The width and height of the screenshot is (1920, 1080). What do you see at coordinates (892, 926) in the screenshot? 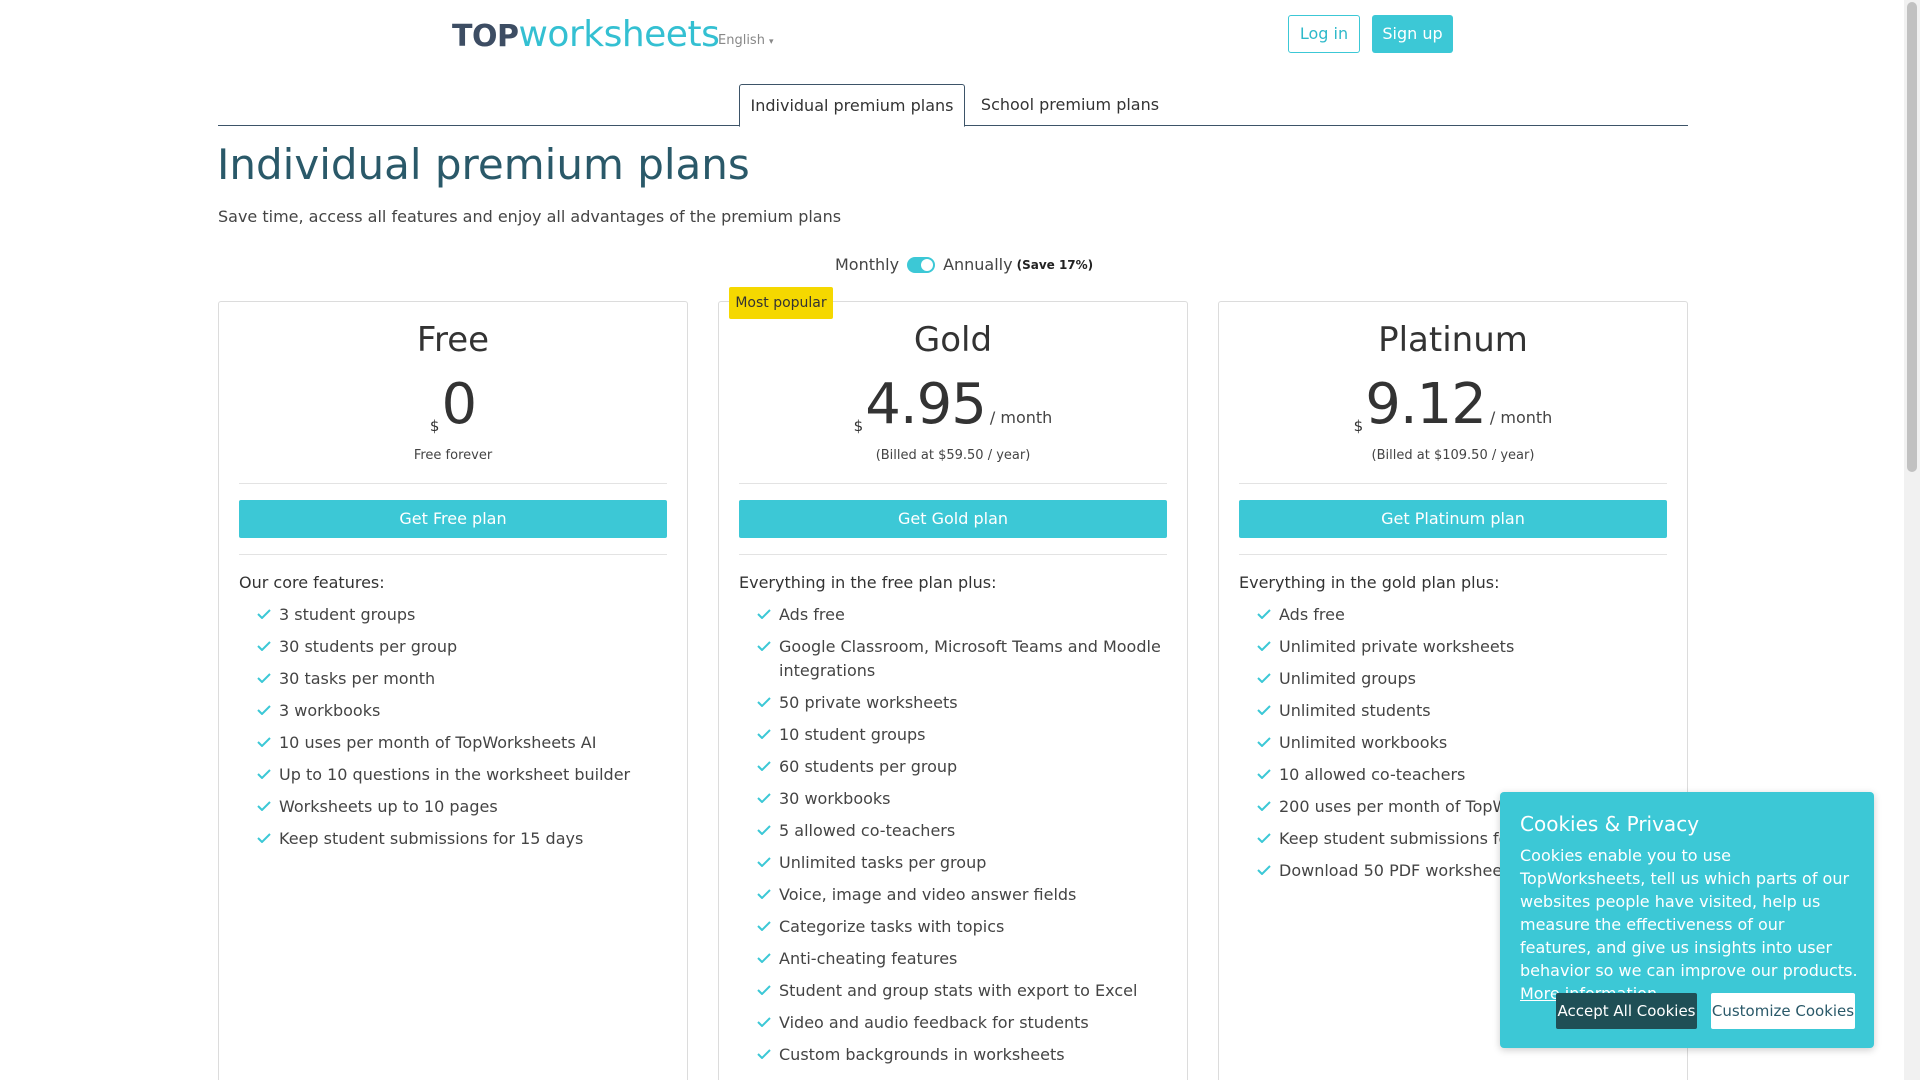
I see `feature-text: Categorize tasks with topics` at bounding box center [892, 926].